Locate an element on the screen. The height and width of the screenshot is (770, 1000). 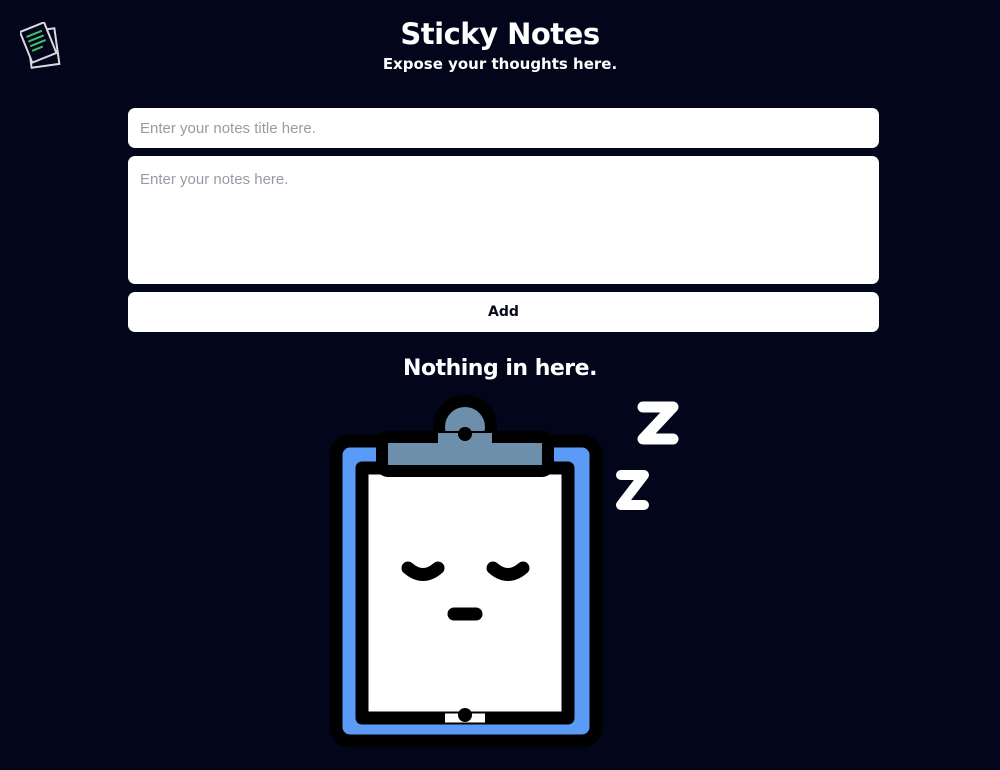
empty-state-message: Nothing in here. is located at coordinates (500, 368).